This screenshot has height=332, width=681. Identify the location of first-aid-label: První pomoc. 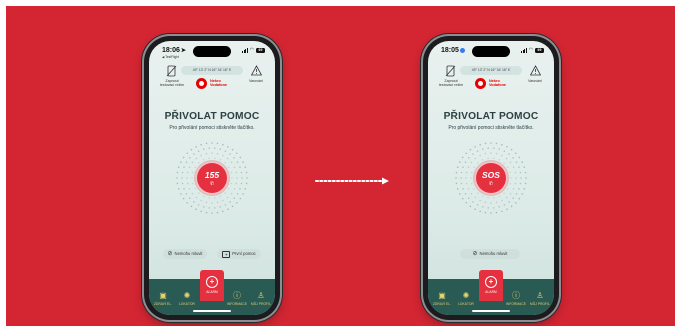
(244, 253).